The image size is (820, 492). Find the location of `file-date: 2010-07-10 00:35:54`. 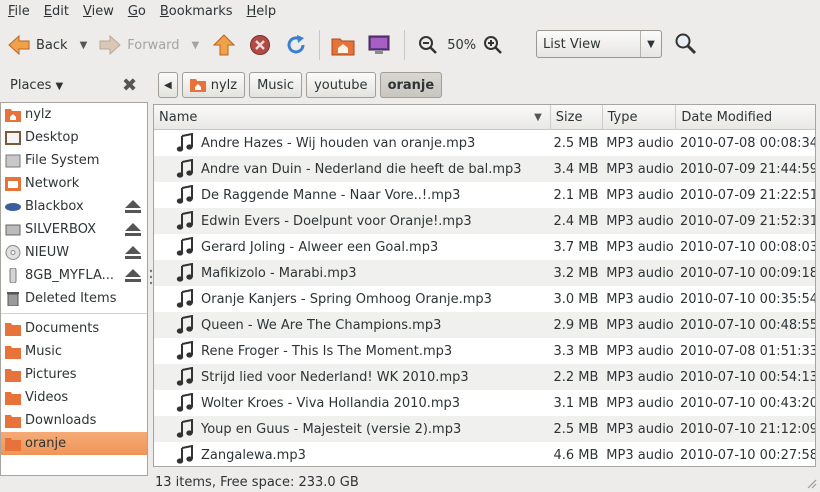

file-date: 2010-07-10 00:35:54 is located at coordinates (748, 299).